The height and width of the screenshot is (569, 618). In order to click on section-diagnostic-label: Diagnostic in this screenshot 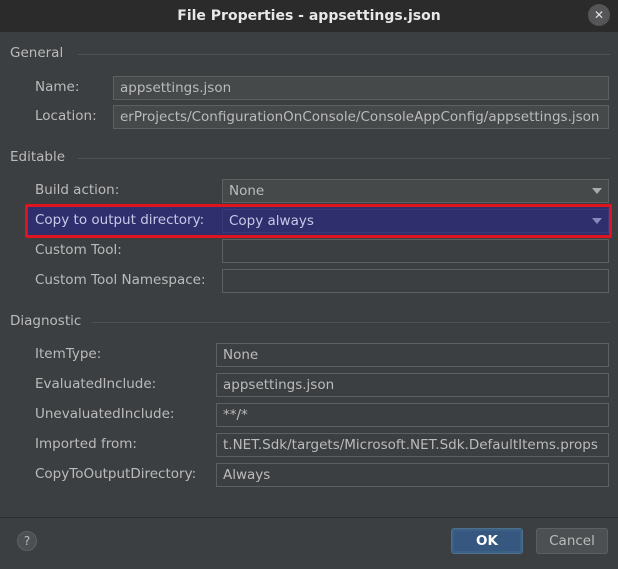, I will do `click(46, 321)`.